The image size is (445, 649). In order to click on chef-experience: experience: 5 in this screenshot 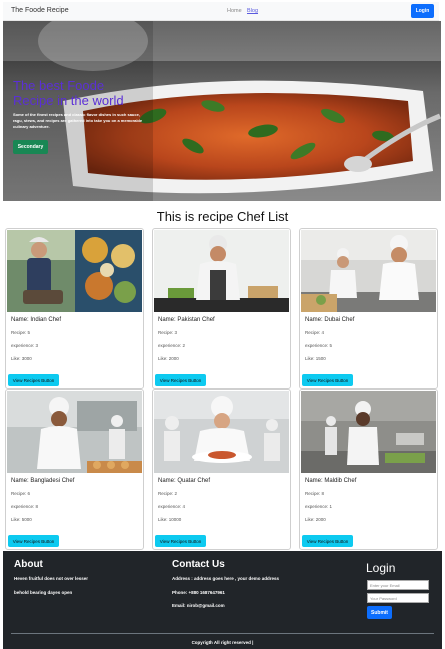, I will do `click(319, 345)`.